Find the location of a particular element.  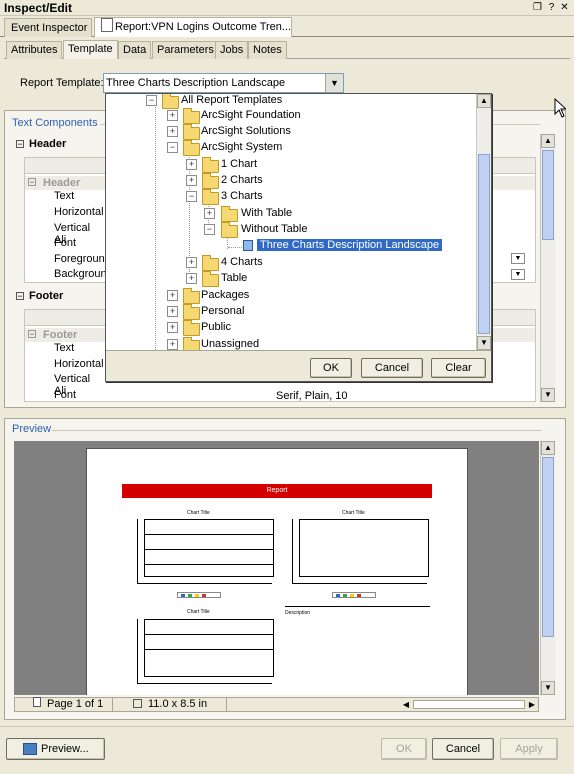

description-text: Description is located at coordinates (298, 613).